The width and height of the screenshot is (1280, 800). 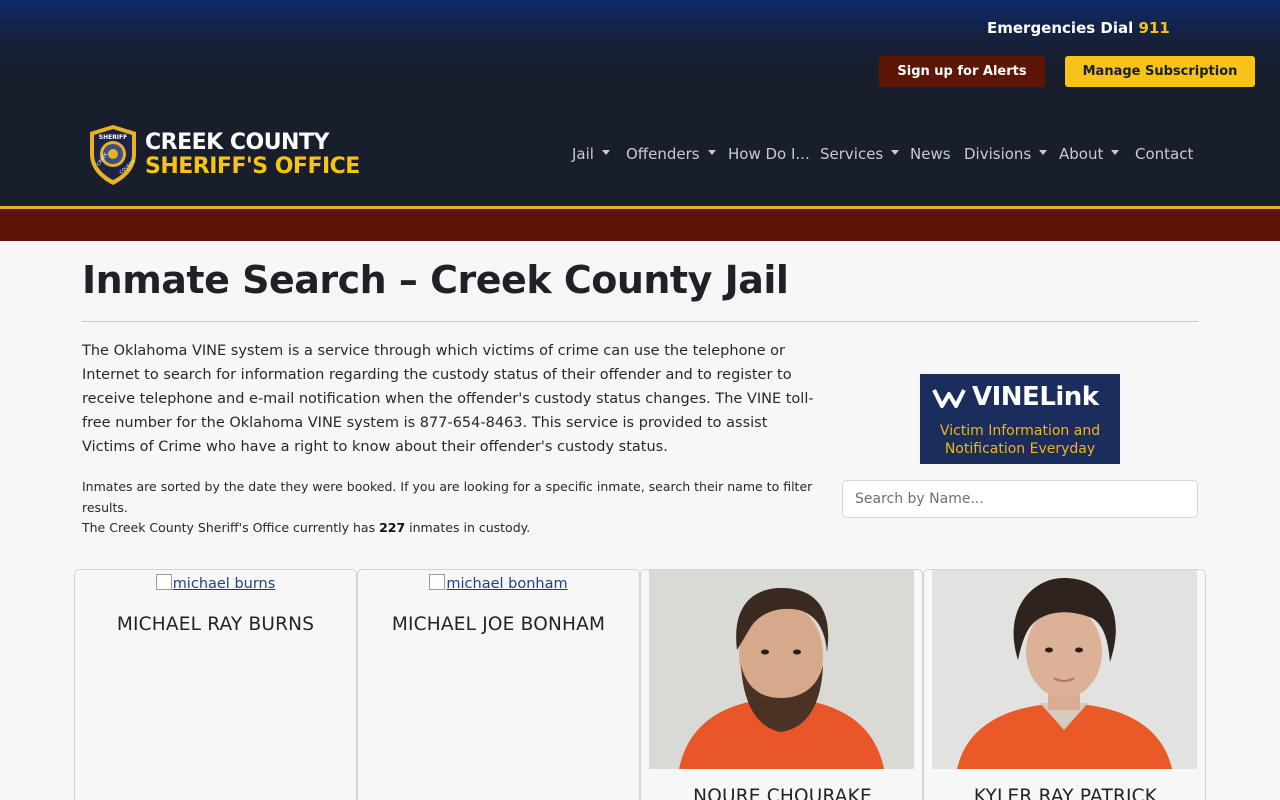 I want to click on inmate-name: MICHAEL JOE BONHAM, so click(x=498, y=624).